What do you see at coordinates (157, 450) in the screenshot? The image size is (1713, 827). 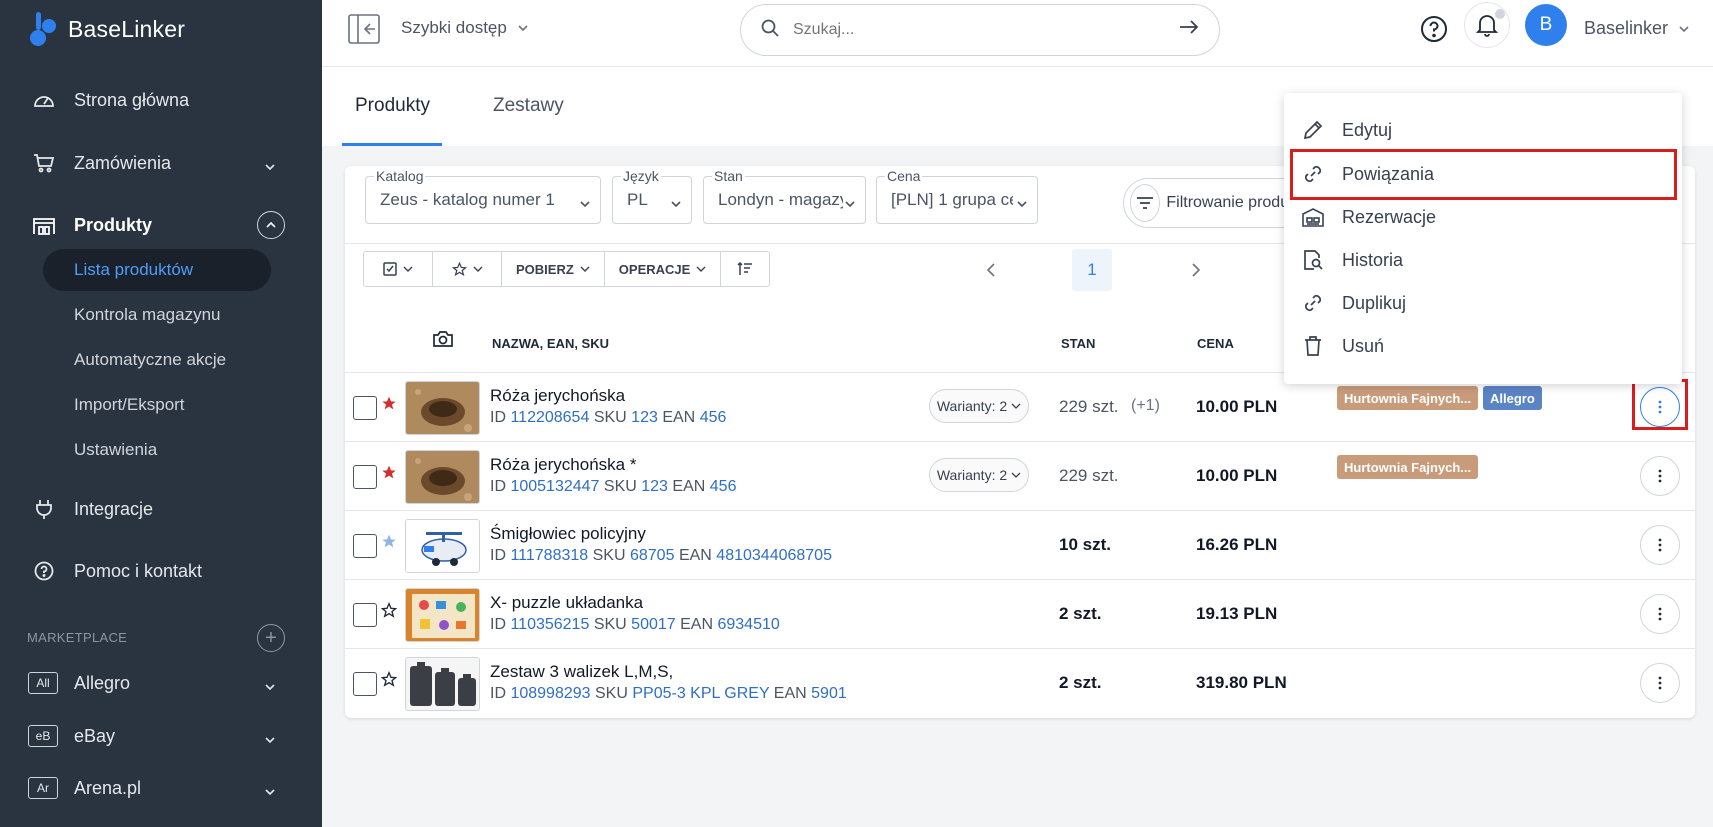 I see `sidebar-subitem-settings: Ustawienia` at bounding box center [157, 450].